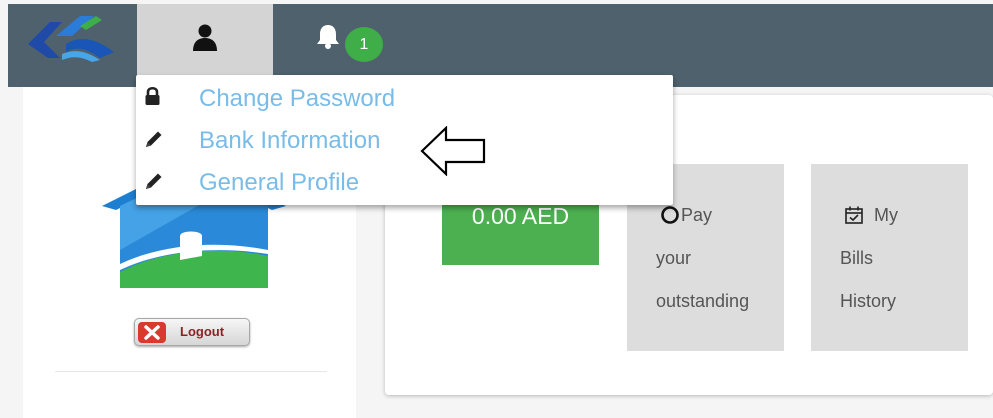  What do you see at coordinates (152, 332) in the screenshot?
I see `close-icon` at bounding box center [152, 332].